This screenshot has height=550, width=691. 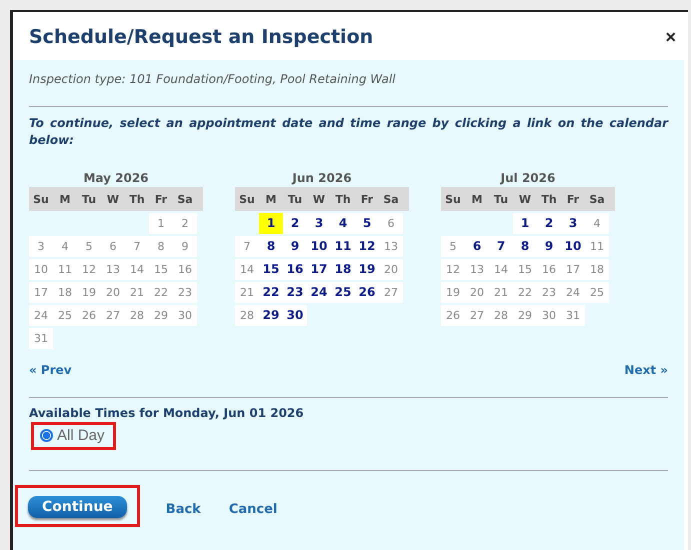 What do you see at coordinates (161, 292) in the screenshot?
I see `date-cell: 22` at bounding box center [161, 292].